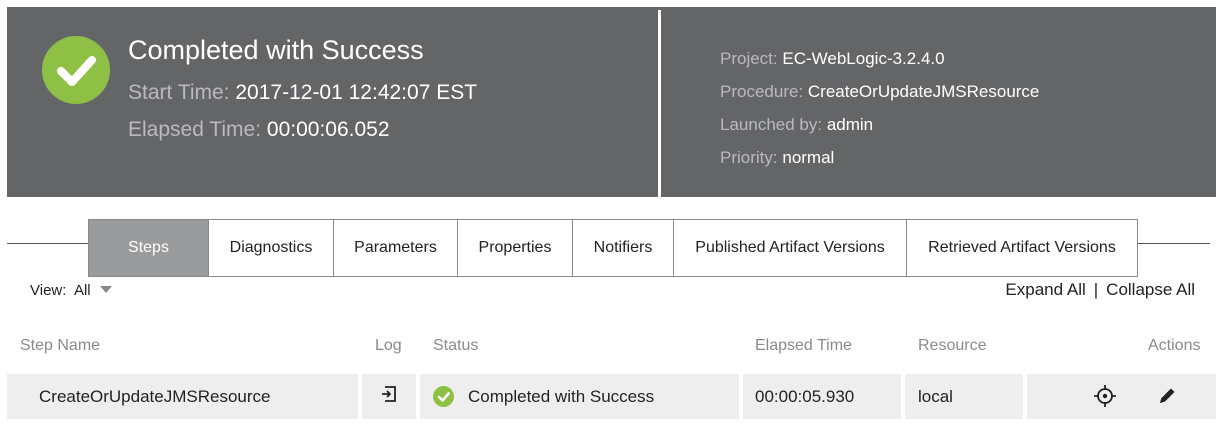 The height and width of the screenshot is (434, 1223). What do you see at coordinates (790, 248) in the screenshot?
I see `tab-published-artifact-versions: Published Artifact Versions` at bounding box center [790, 248].